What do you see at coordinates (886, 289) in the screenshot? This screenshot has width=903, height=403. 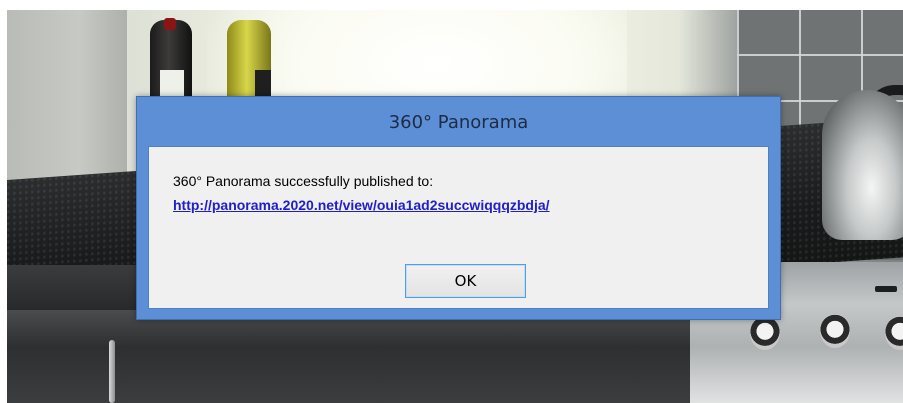 I see `oven-indicator` at bounding box center [886, 289].